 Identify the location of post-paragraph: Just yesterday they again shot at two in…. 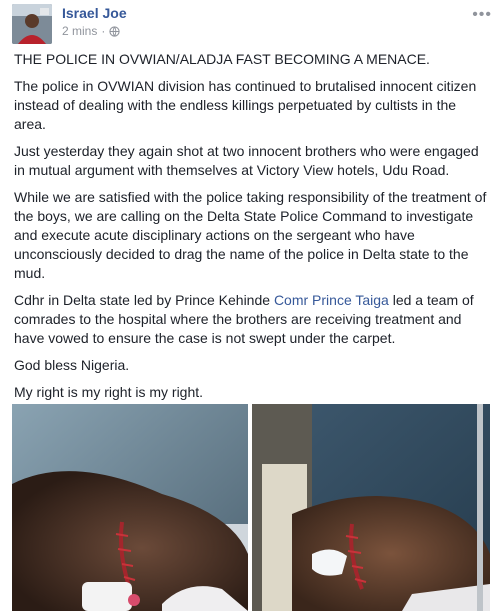
(246, 160).